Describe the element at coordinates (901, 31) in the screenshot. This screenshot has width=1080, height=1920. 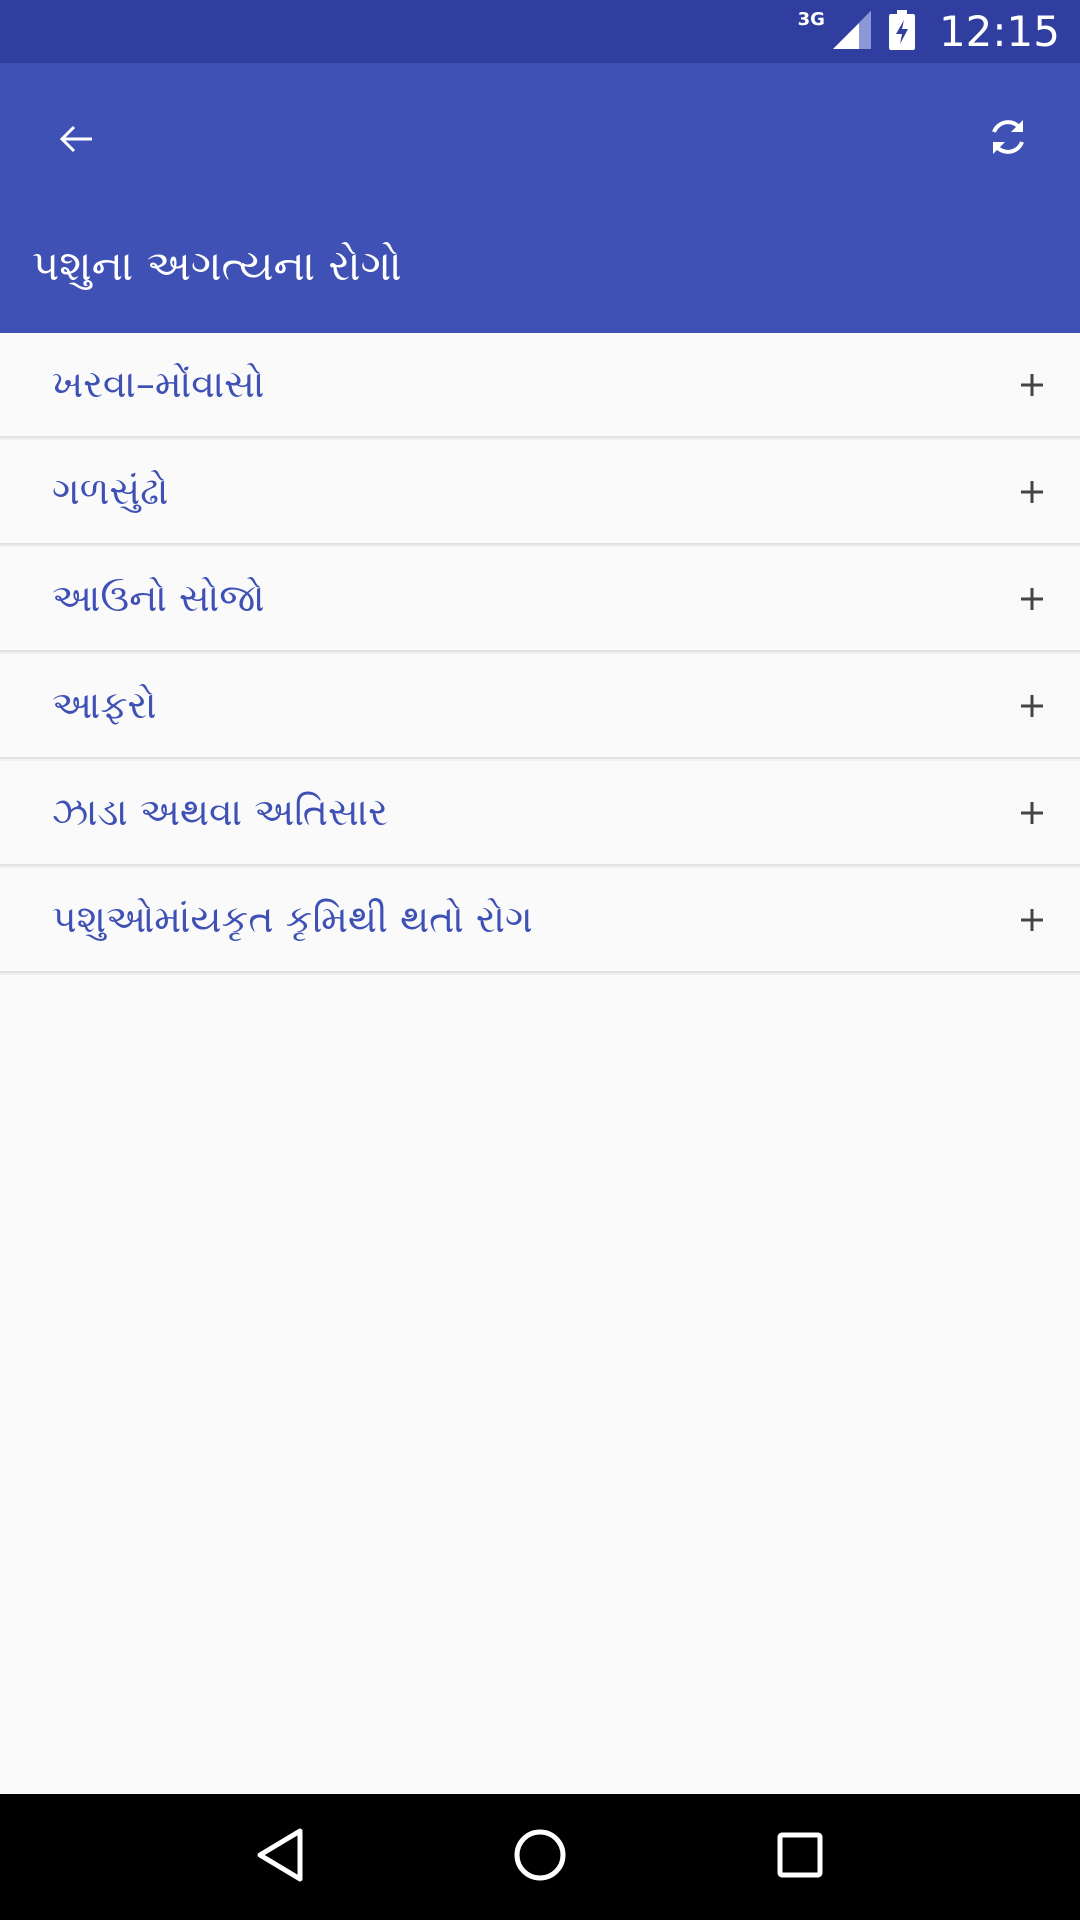
I see `battery-charging-icon` at that location.